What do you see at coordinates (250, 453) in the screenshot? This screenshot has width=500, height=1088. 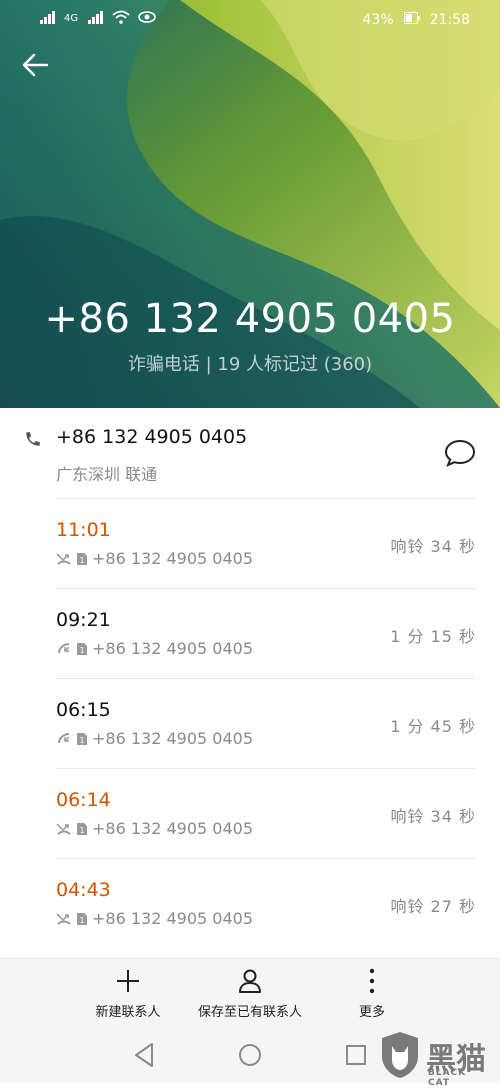 I see `contact-info-row: +86 132 4905 0405 广东深圳 联通` at bounding box center [250, 453].